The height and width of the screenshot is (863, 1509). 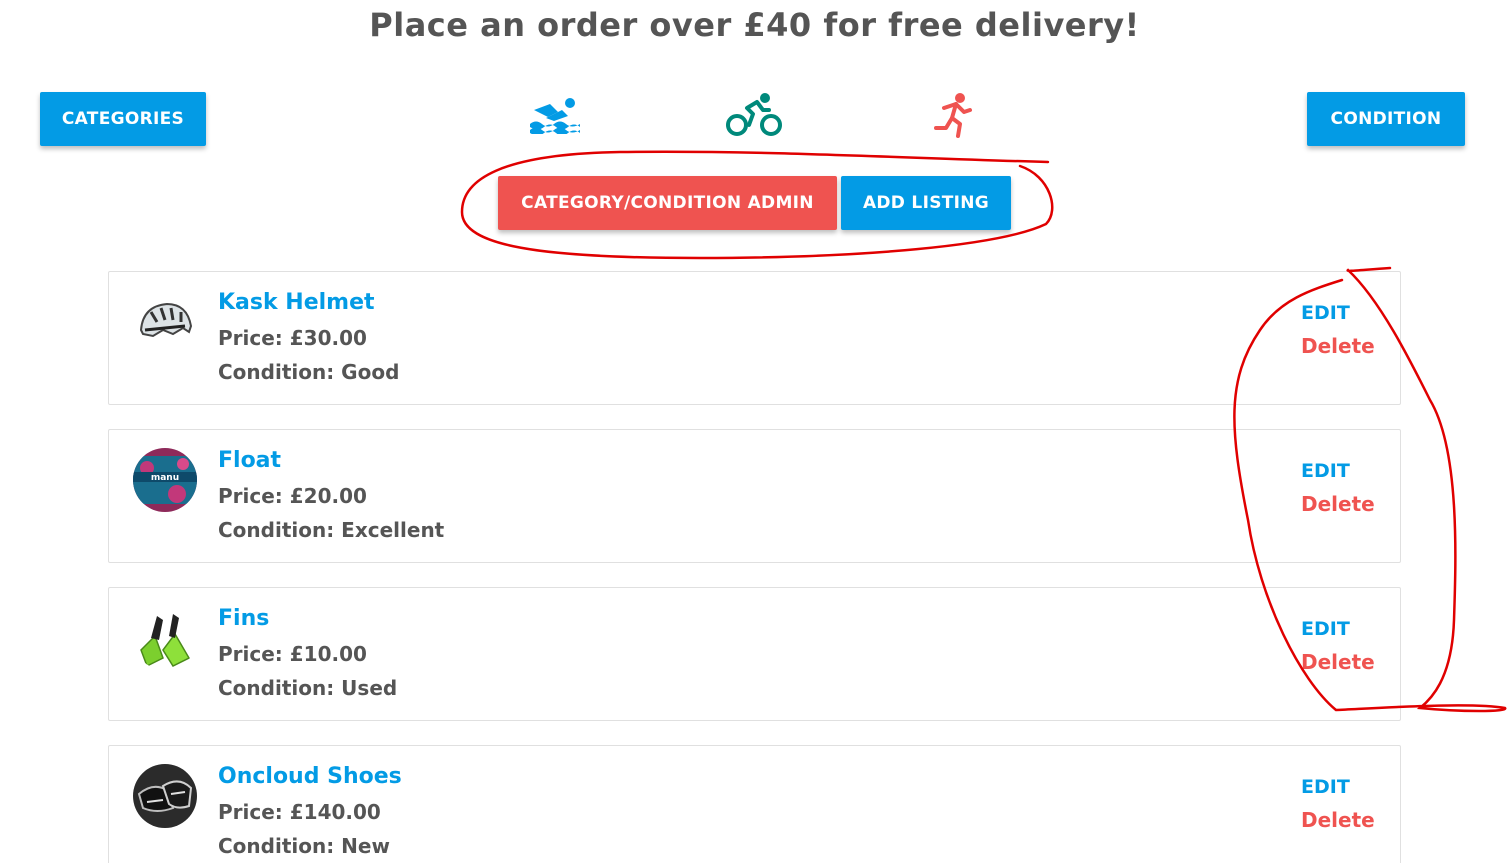 I want to click on listing-condition: Condition: Excellent, so click(x=331, y=530).